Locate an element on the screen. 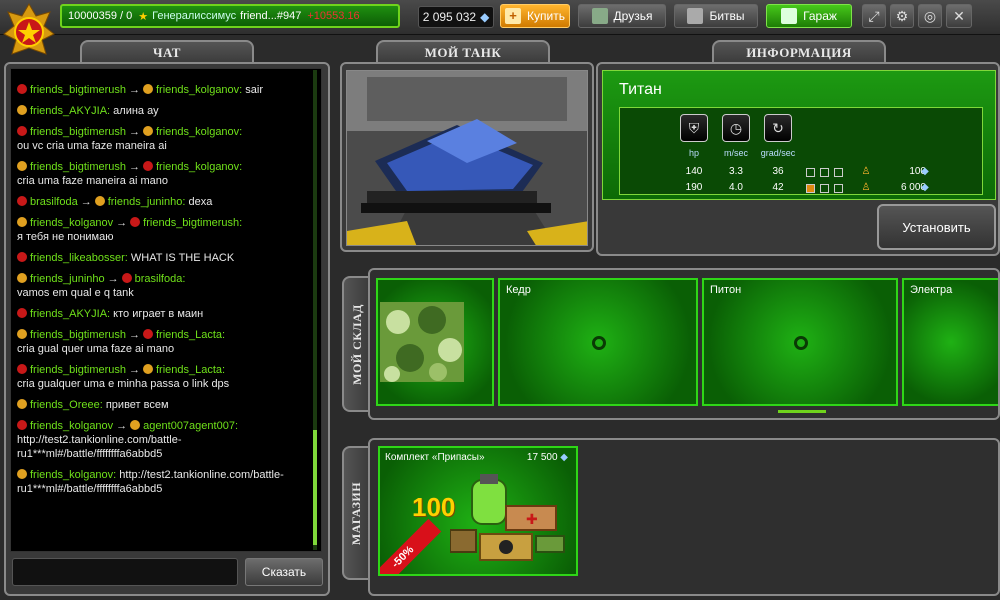 Image resolution: width=1000 pixels, height=600 pixels. chat-message-header: friends_kolganov: is located at coordinates (68, 475).